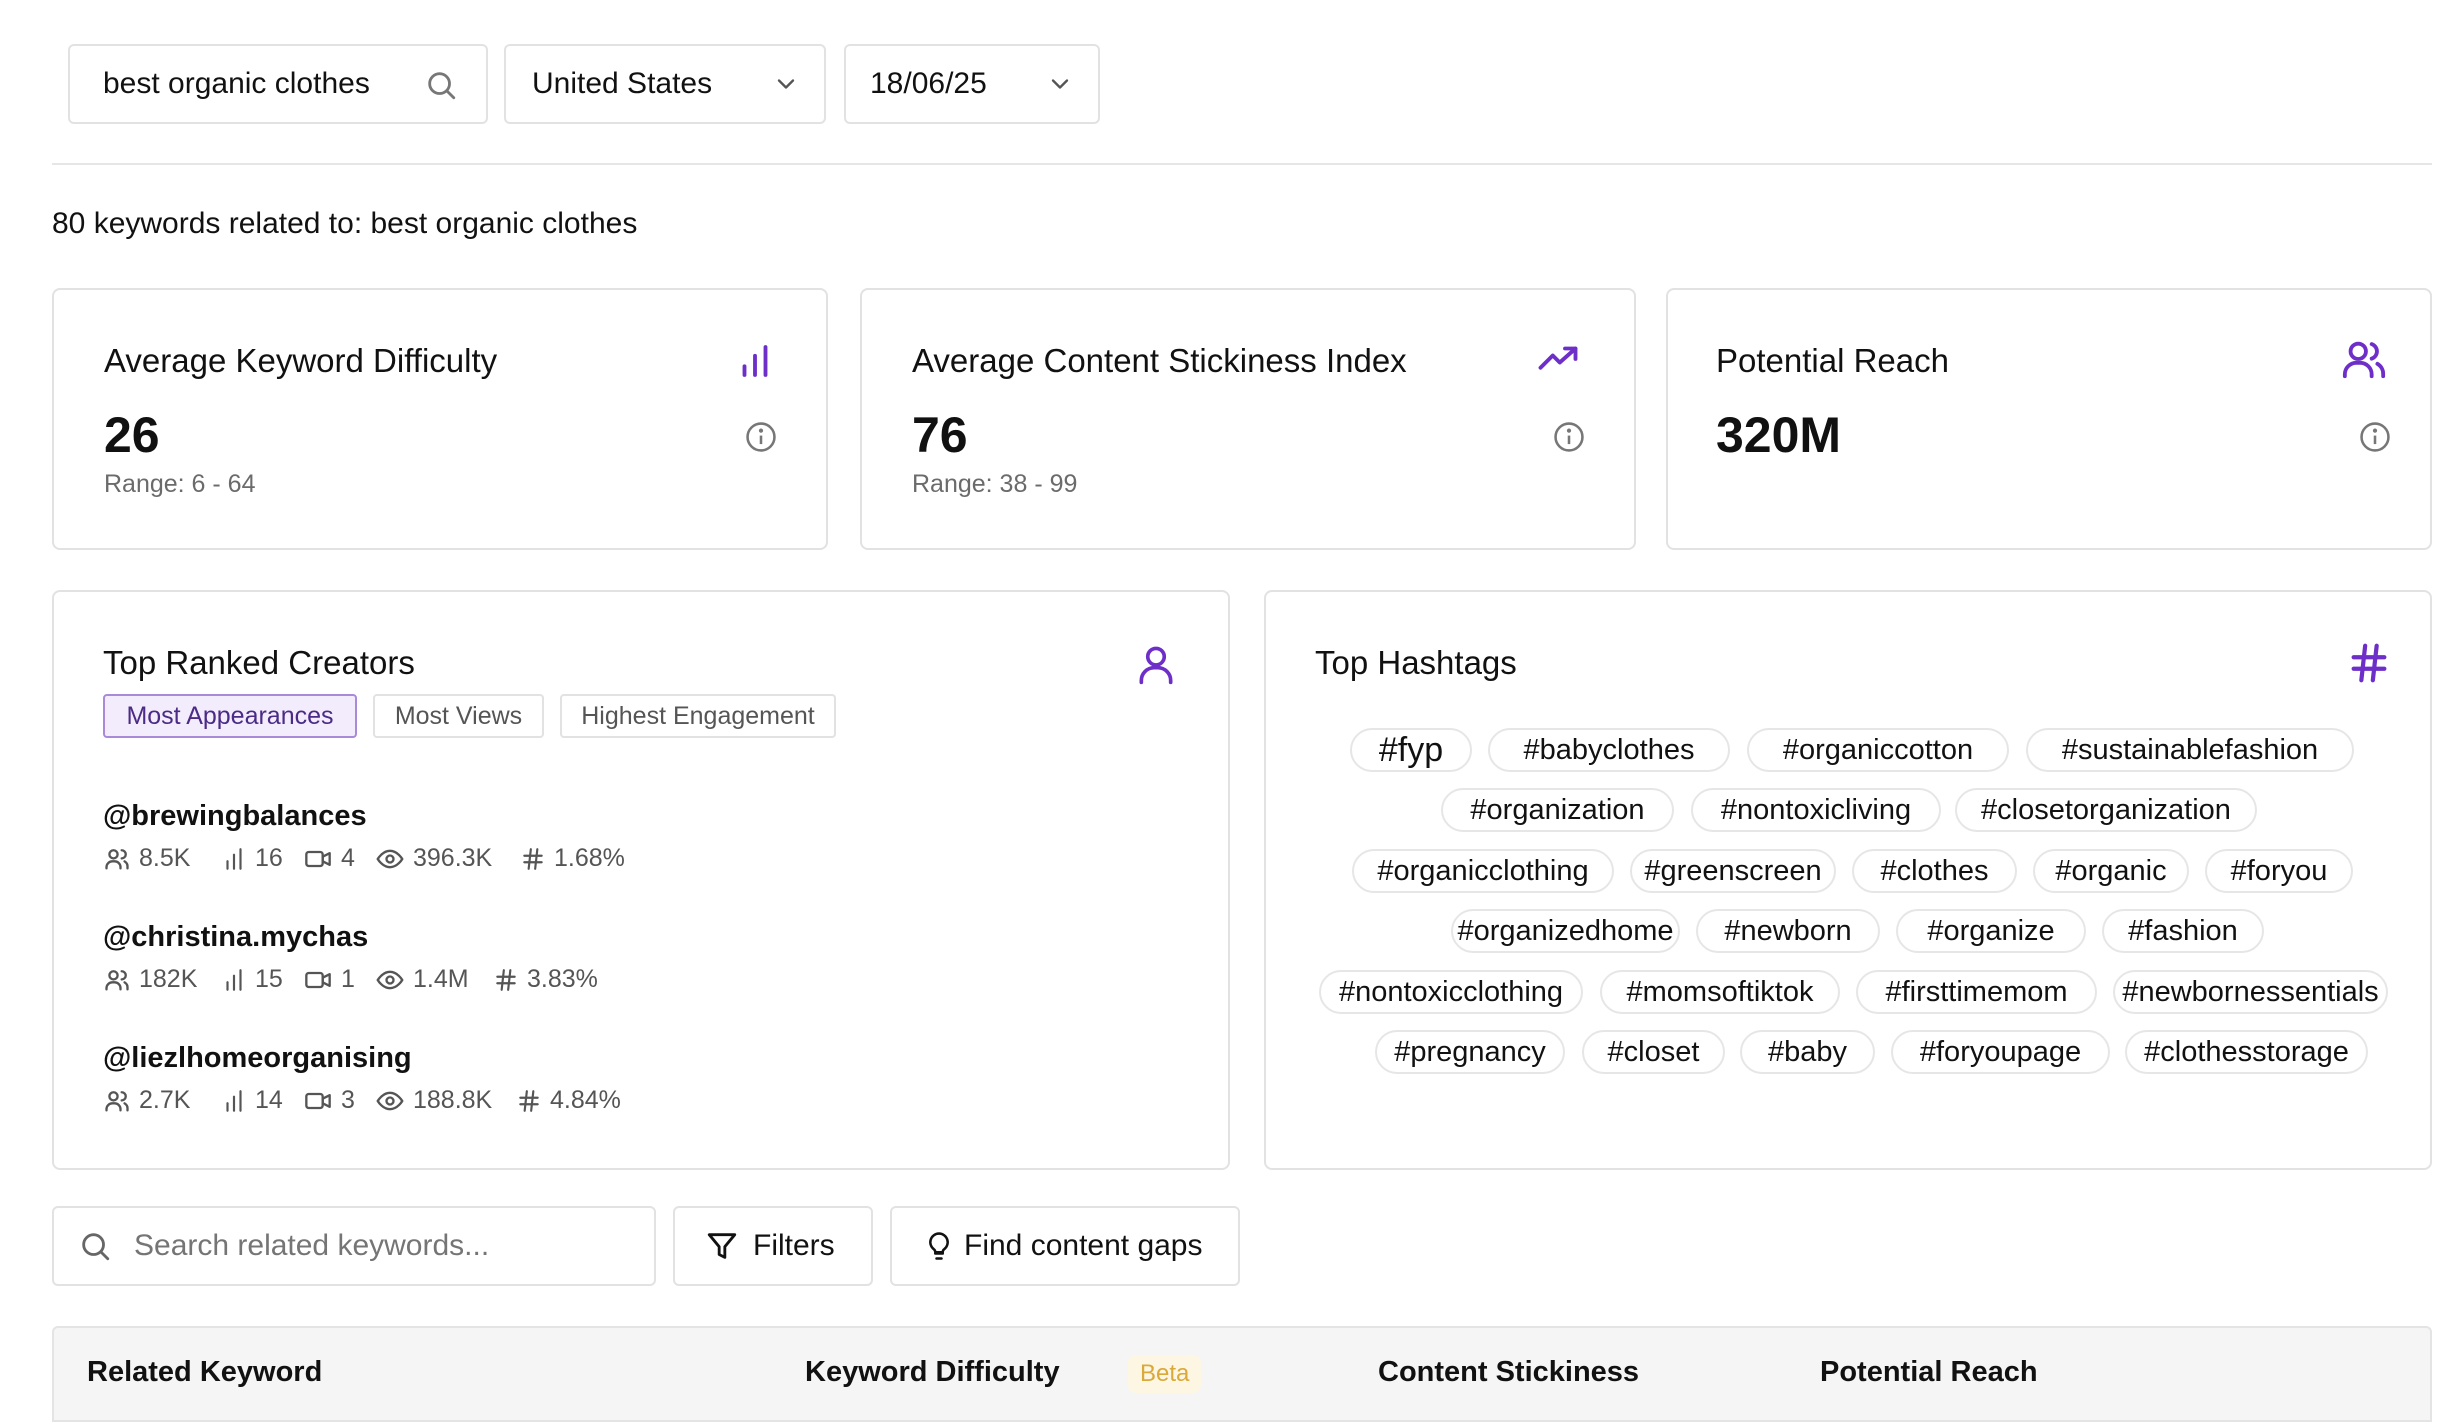  I want to click on hashtag-chip: #organization, so click(1557, 810).